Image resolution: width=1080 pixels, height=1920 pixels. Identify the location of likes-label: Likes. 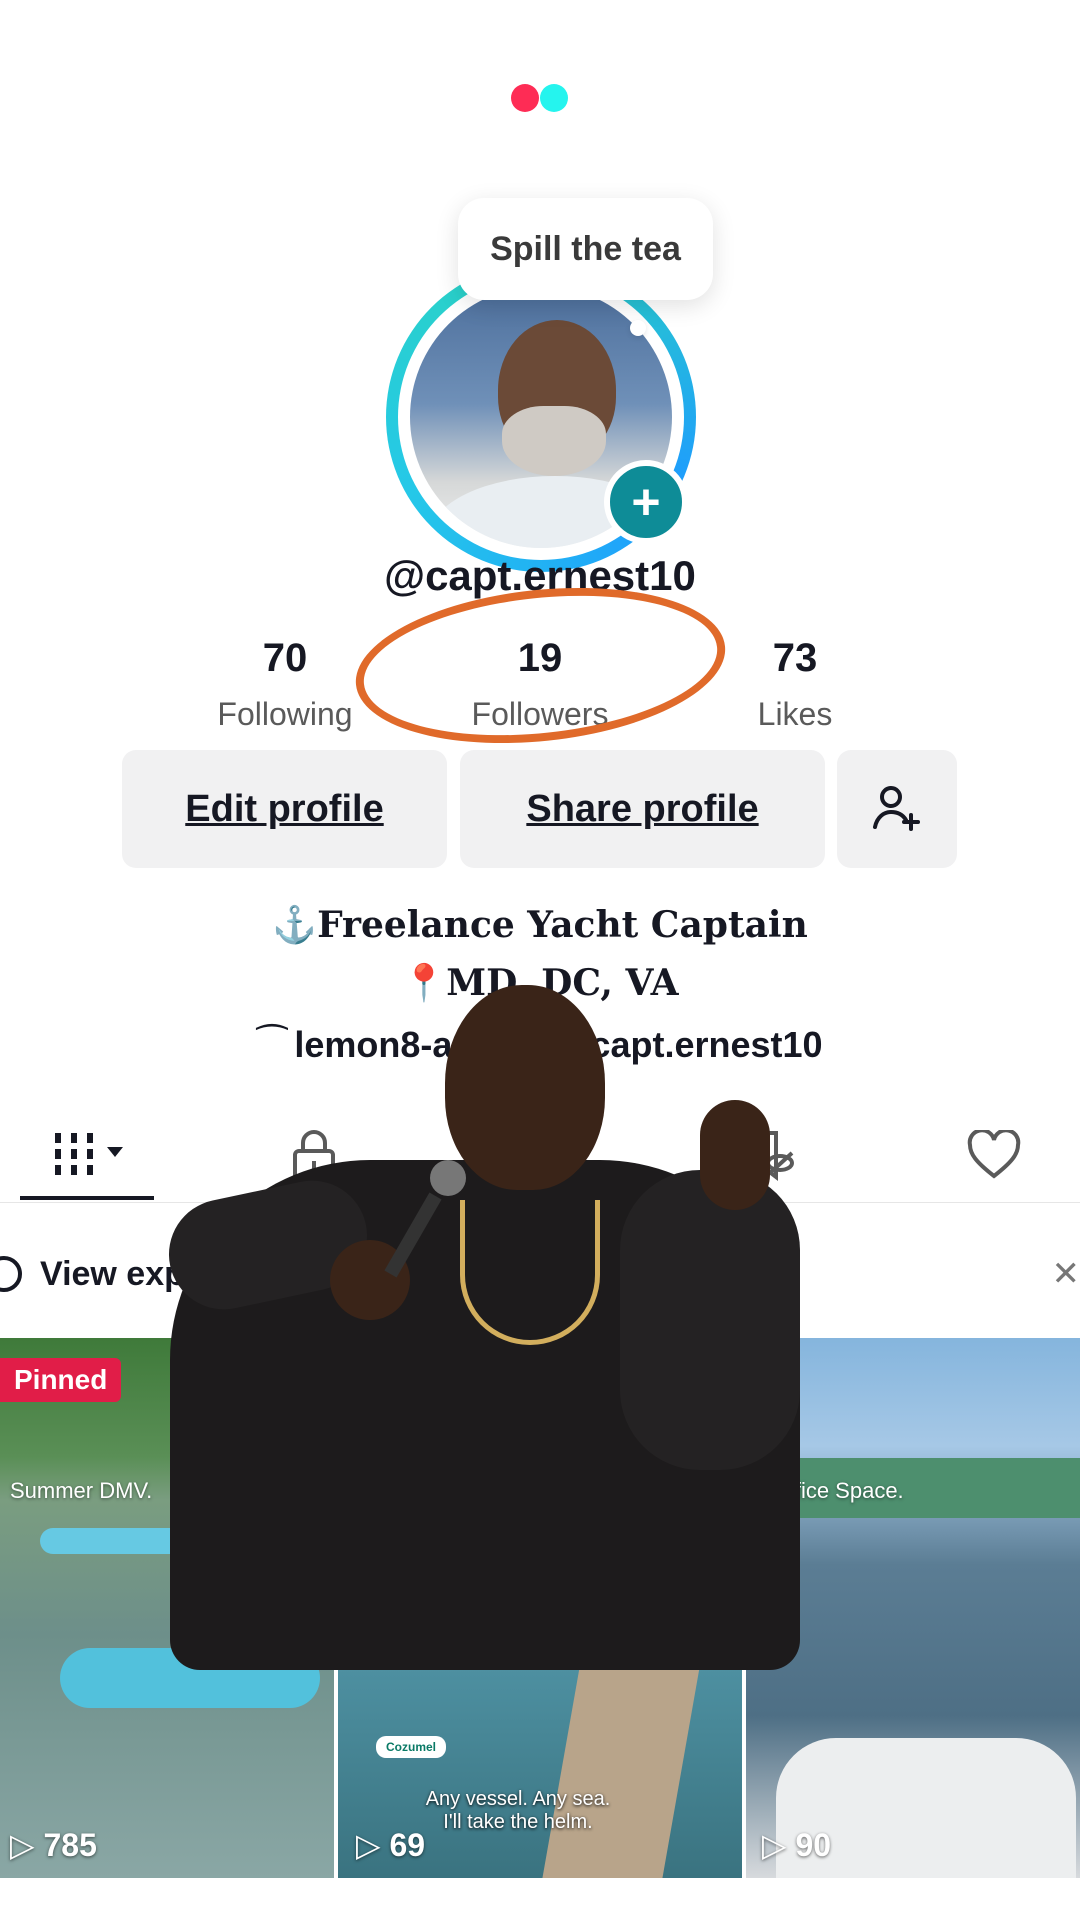
(795, 714).